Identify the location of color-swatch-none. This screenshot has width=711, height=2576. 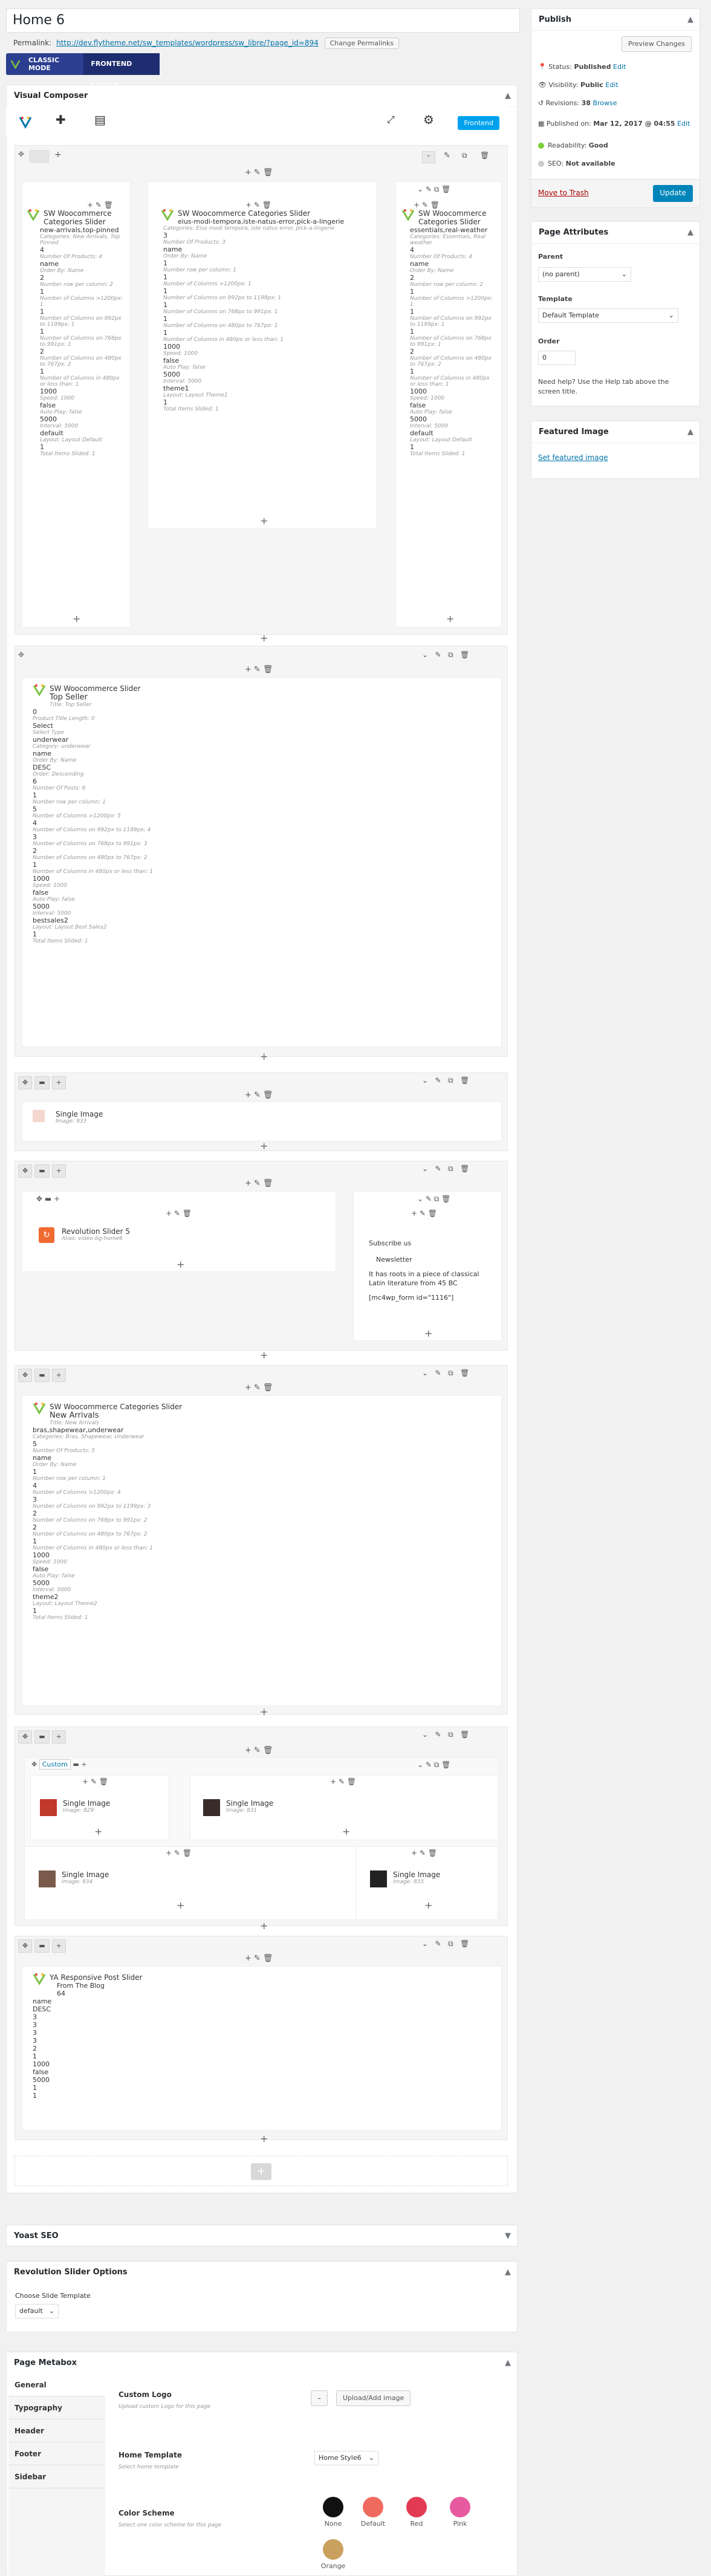
(333, 2507).